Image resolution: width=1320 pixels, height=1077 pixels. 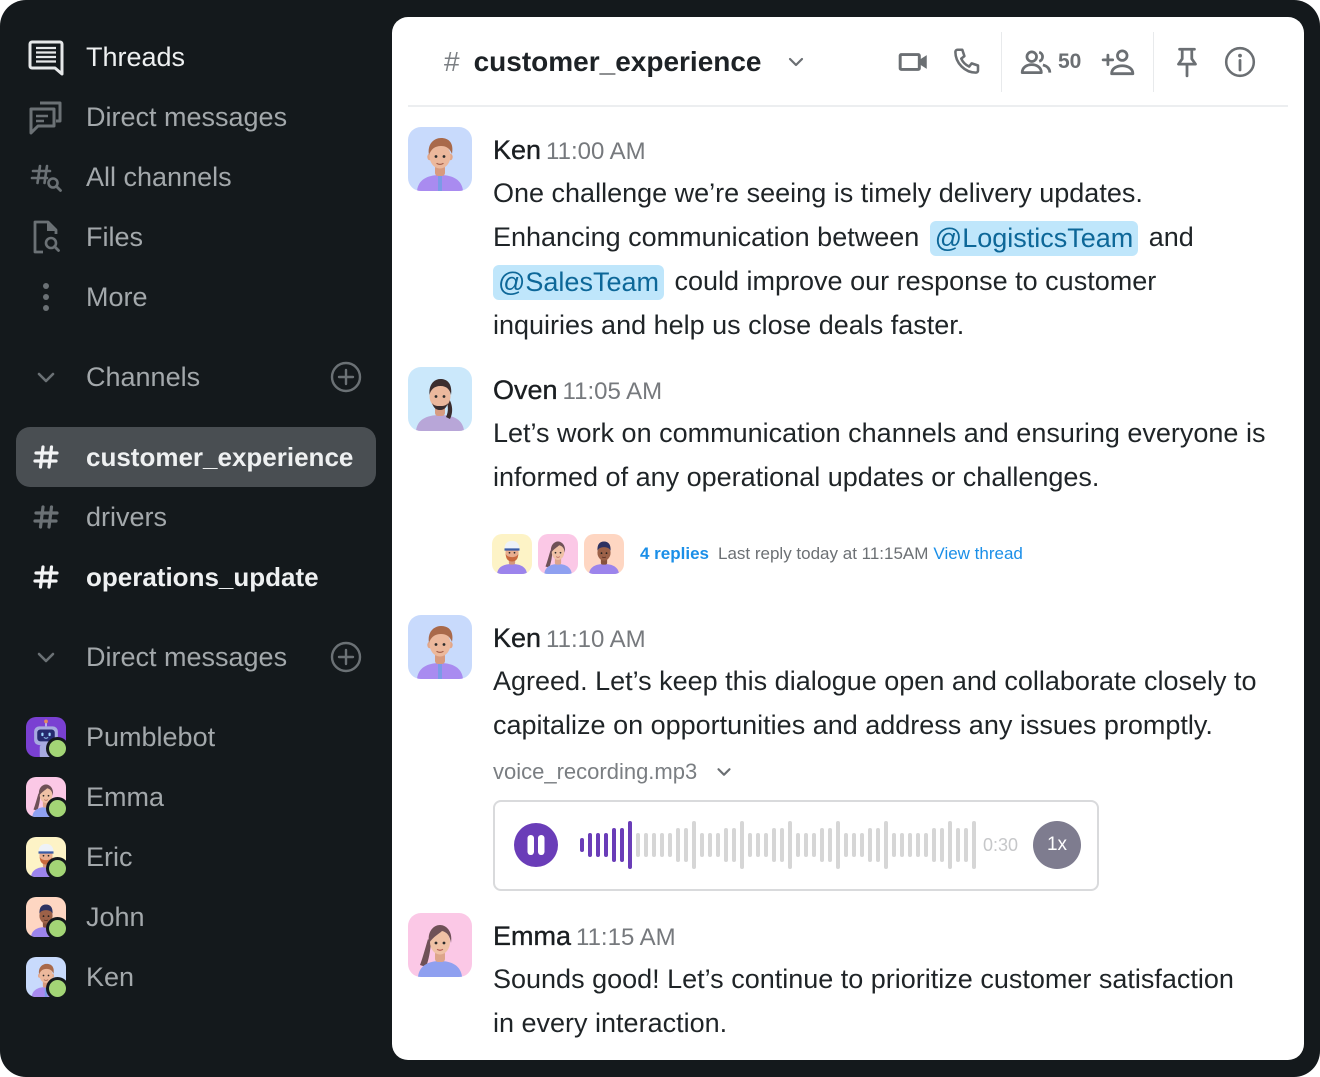 What do you see at coordinates (196, 237) in the screenshot?
I see `sidebar-item-files: Files` at bounding box center [196, 237].